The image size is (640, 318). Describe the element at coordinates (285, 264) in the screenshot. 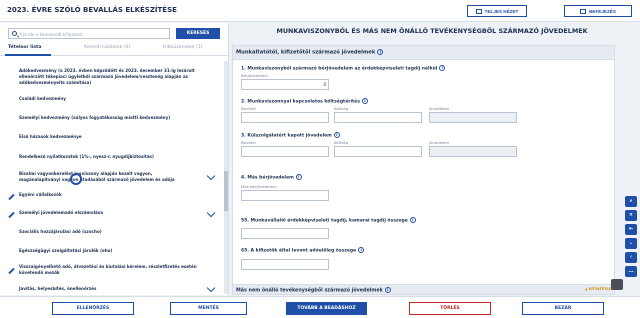

I see `tax-advance-field` at that location.